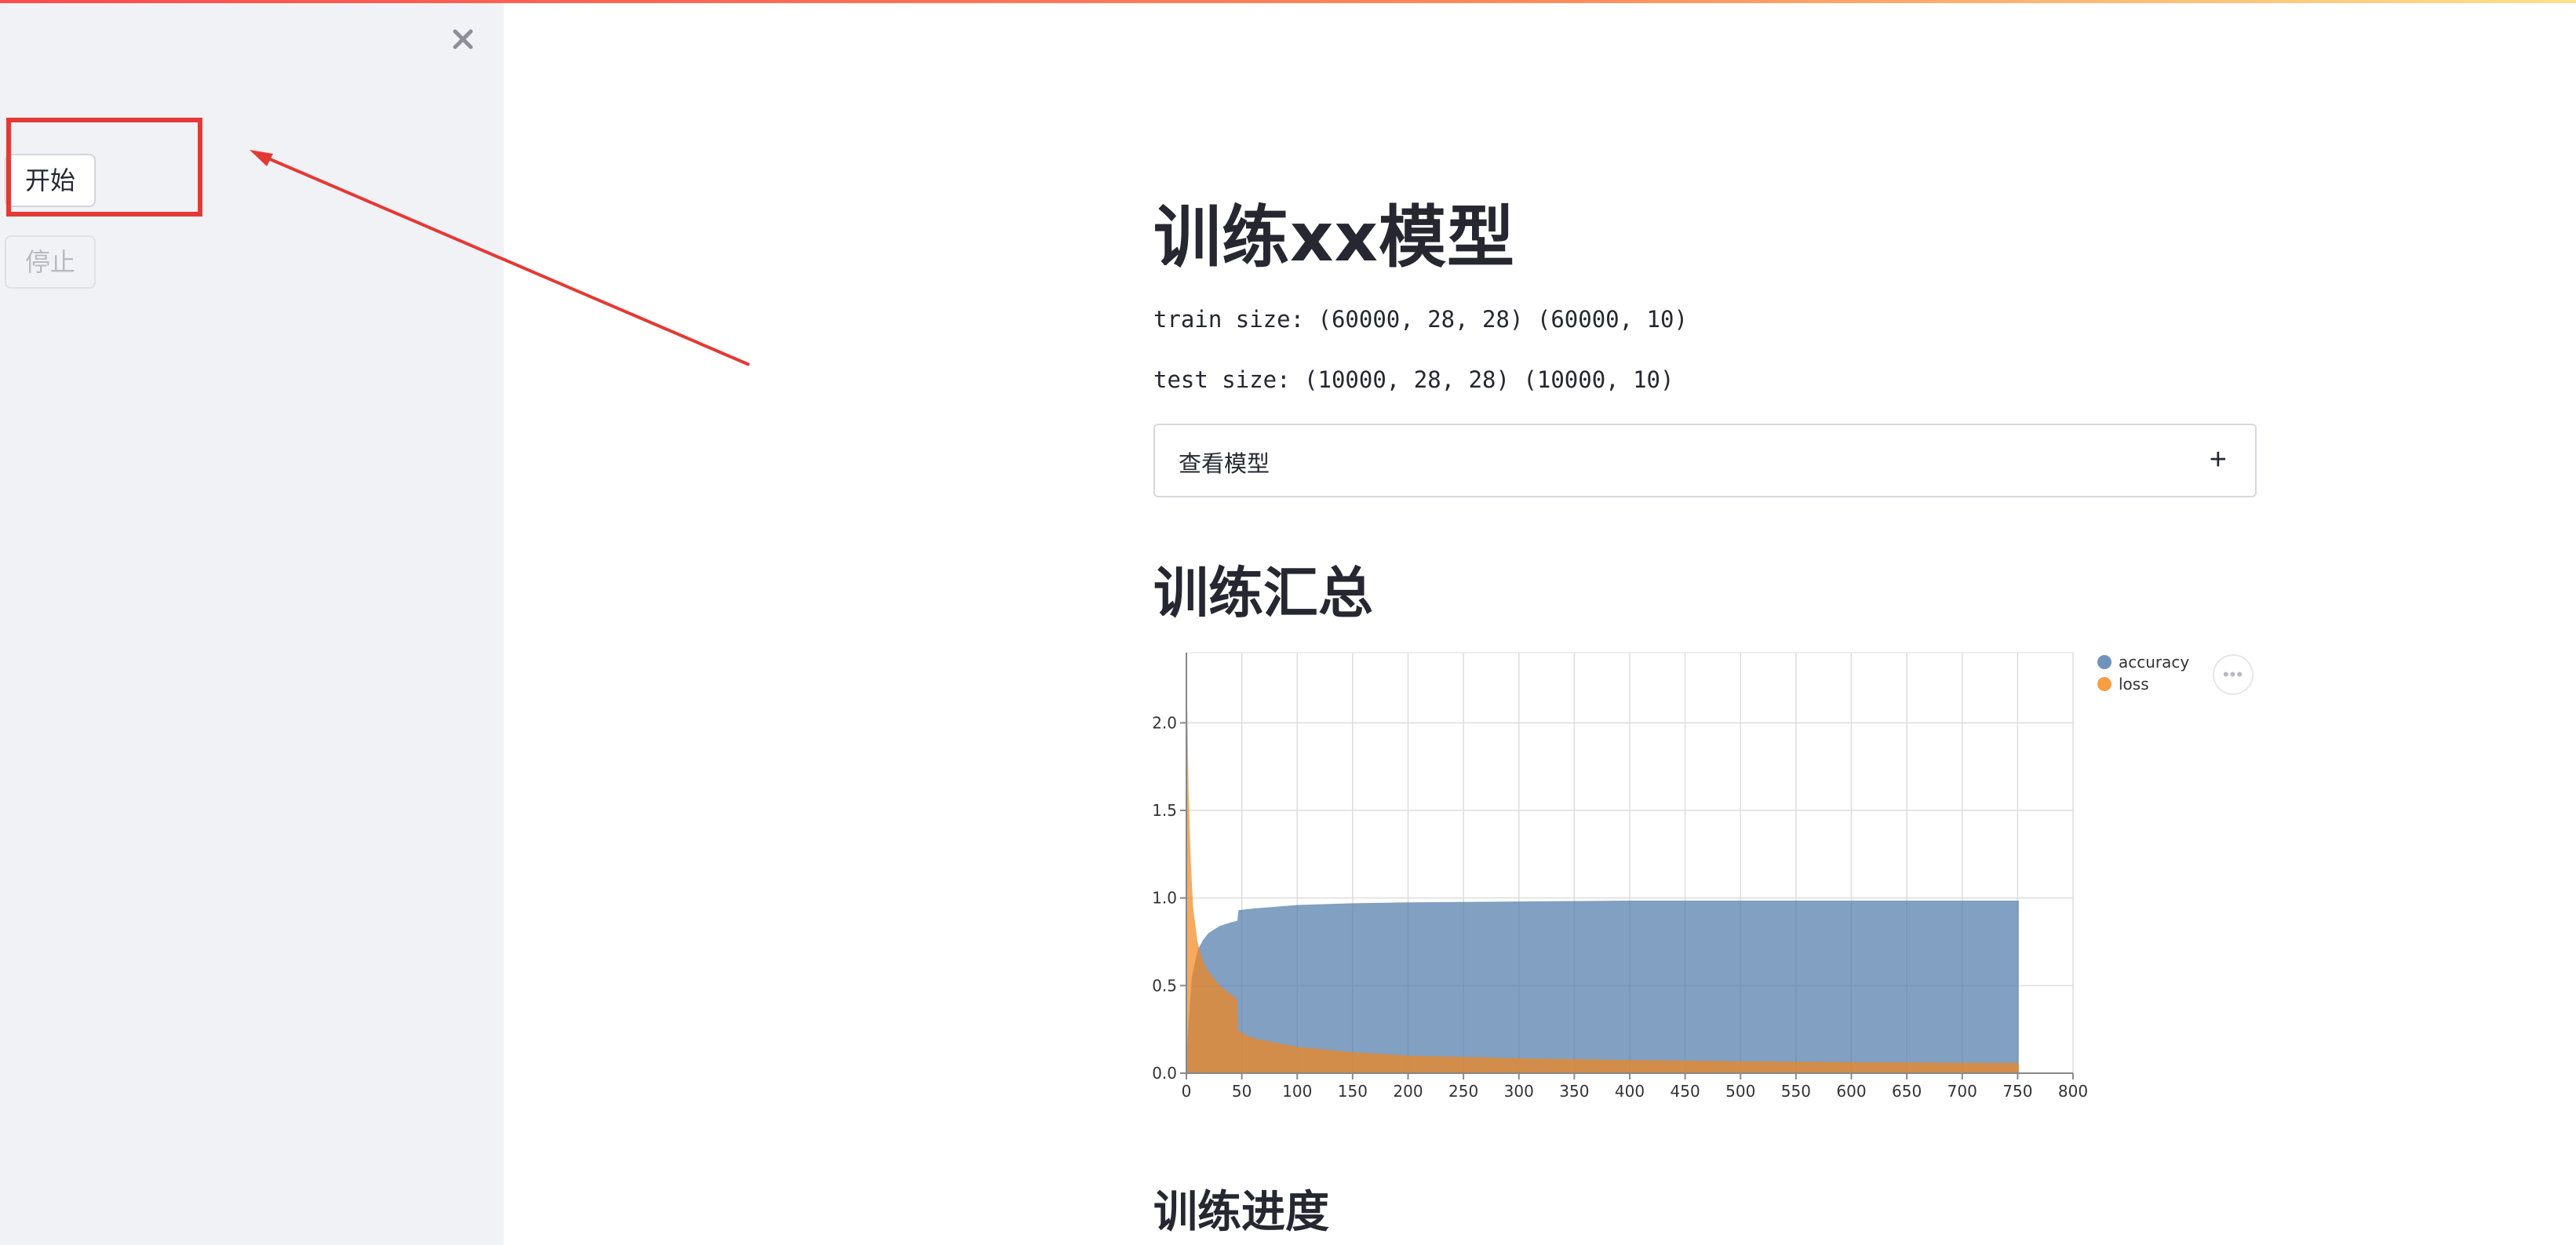 The image size is (2576, 1245). Describe the element at coordinates (1297, 1092) in the screenshot. I see `x-tick-label: 100` at that location.